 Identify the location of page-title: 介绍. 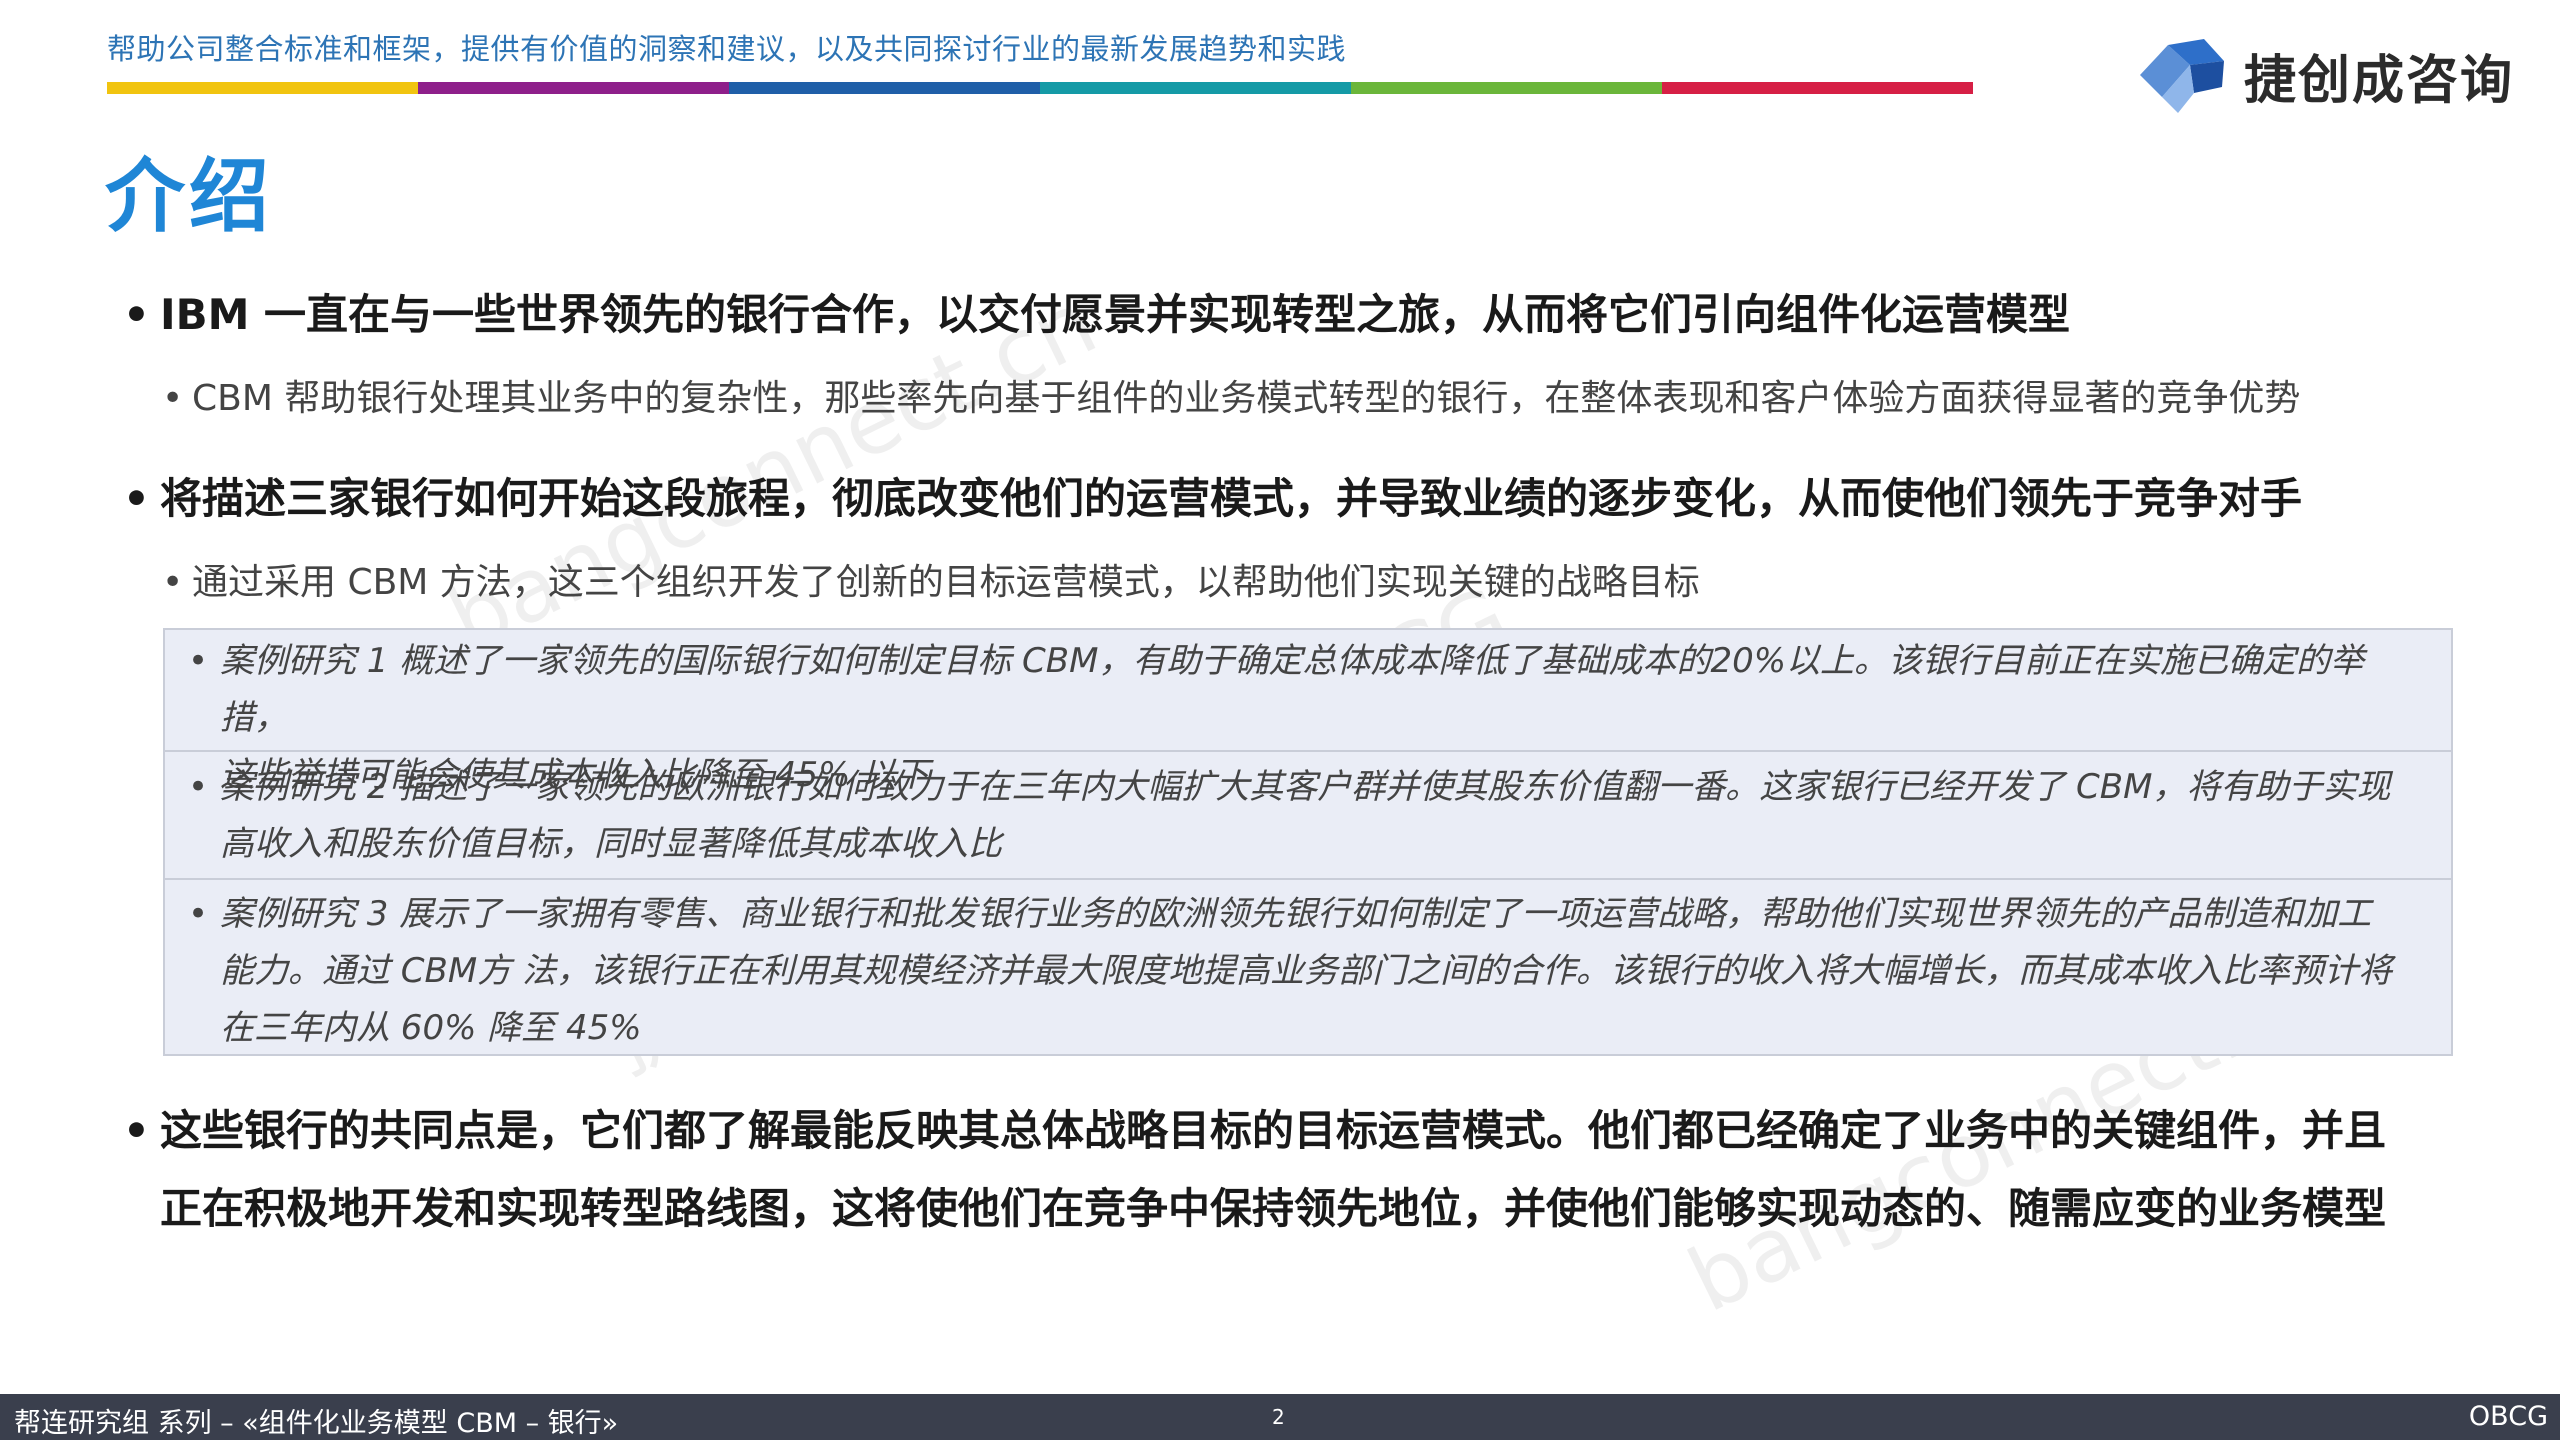
(189, 196).